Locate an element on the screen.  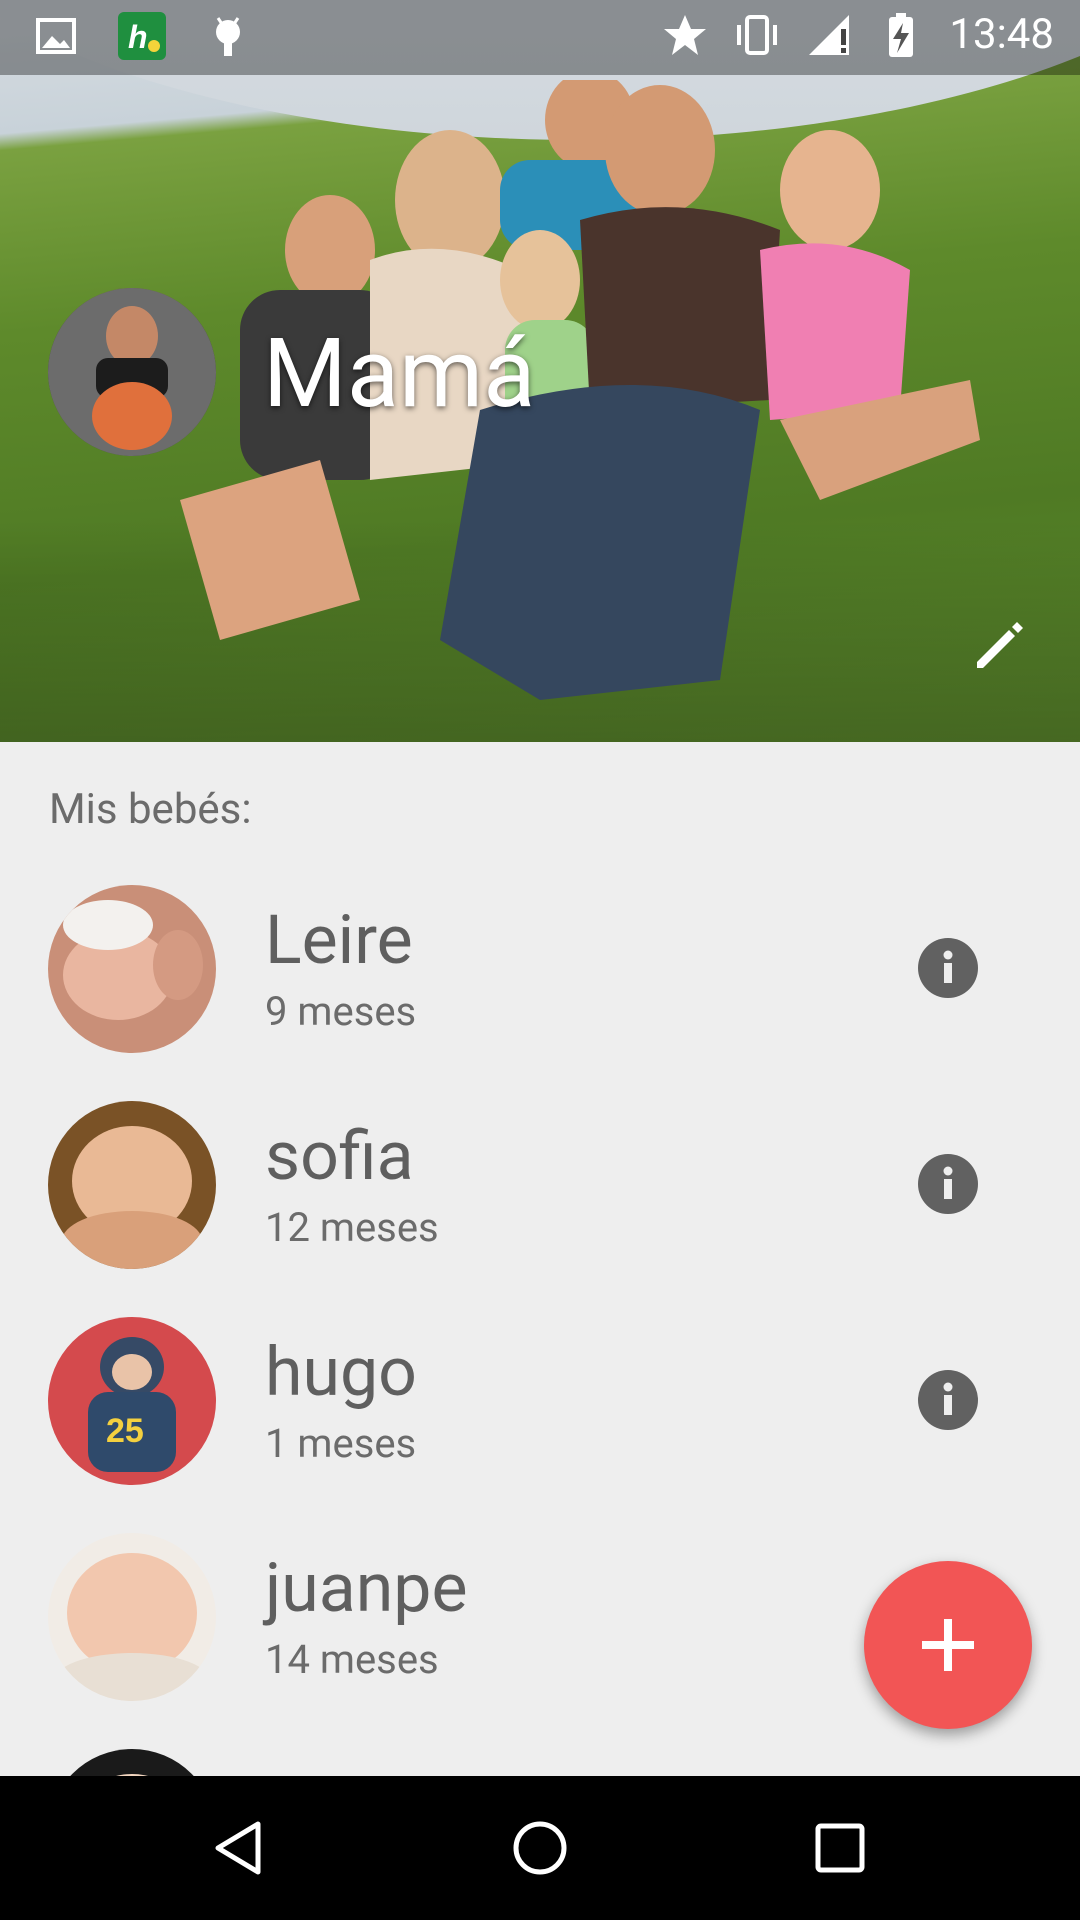
list-item: sofia 12 meses is located at coordinates (540, 1194).